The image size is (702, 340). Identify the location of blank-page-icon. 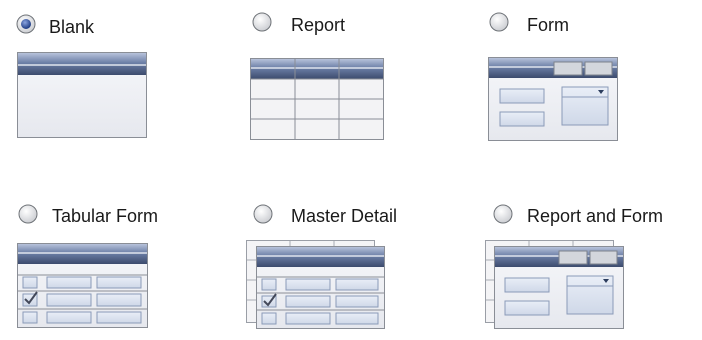
(82, 95).